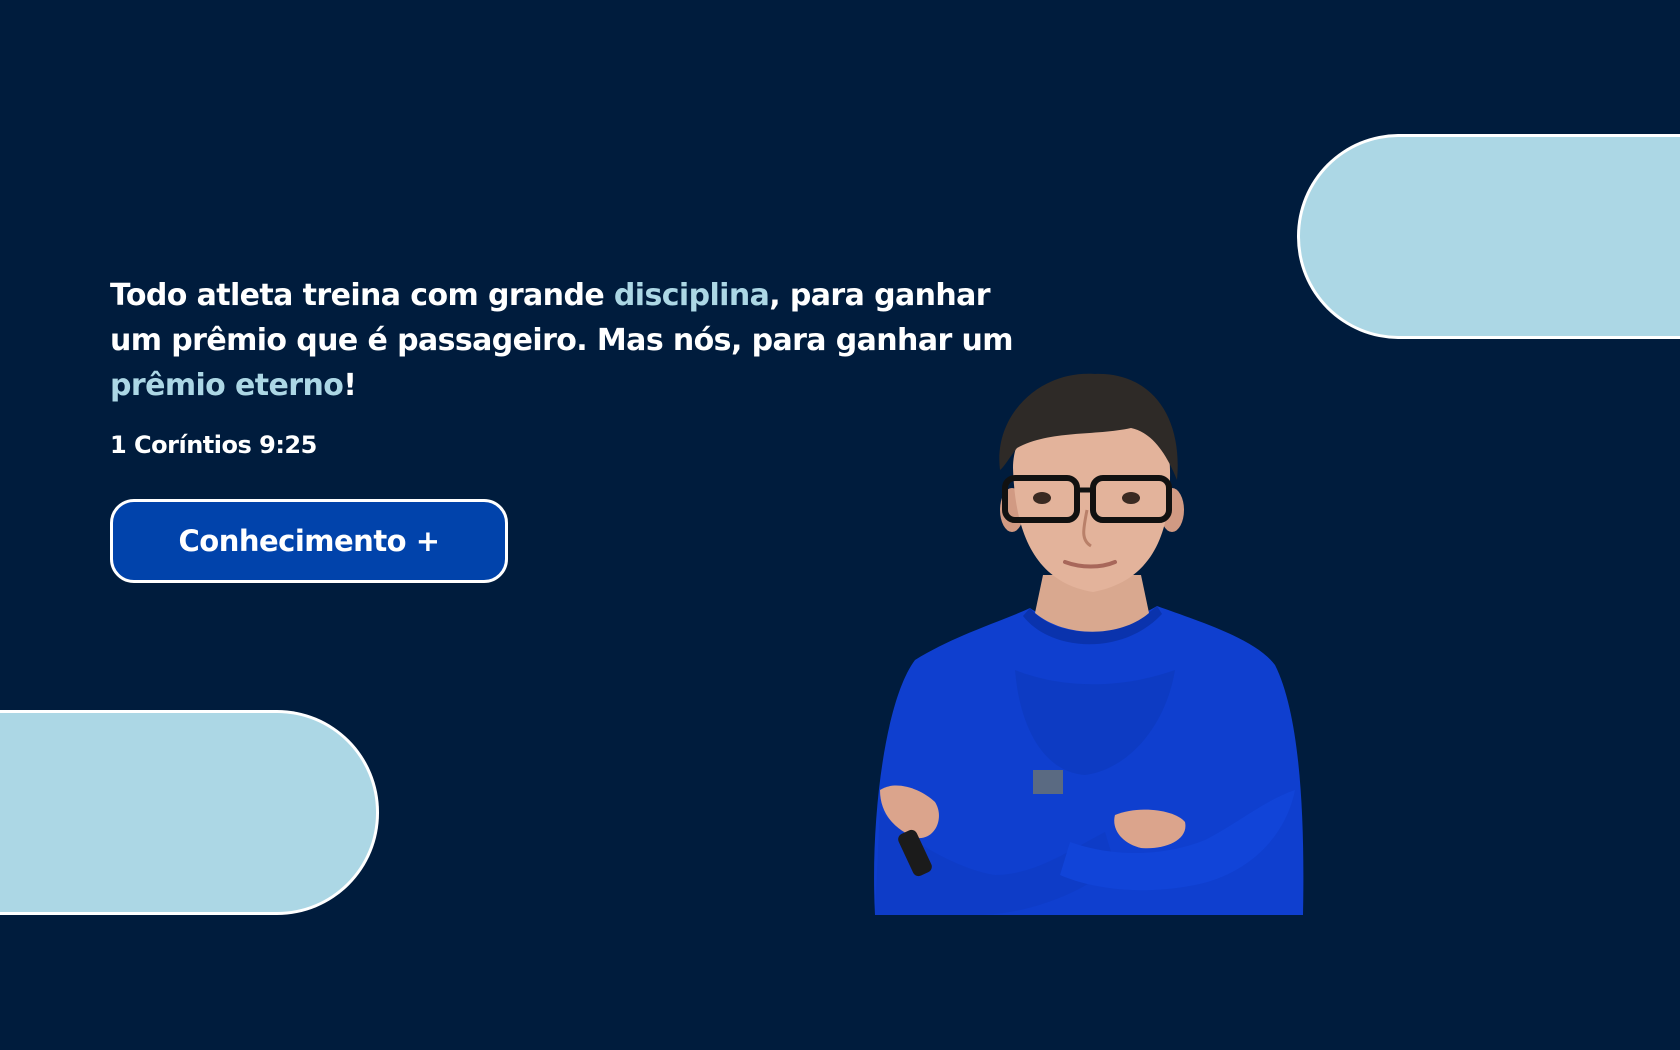 The image size is (1680, 1050). Describe the element at coordinates (691, 295) in the screenshot. I see `quote-accent-disciplina: disciplina` at that location.